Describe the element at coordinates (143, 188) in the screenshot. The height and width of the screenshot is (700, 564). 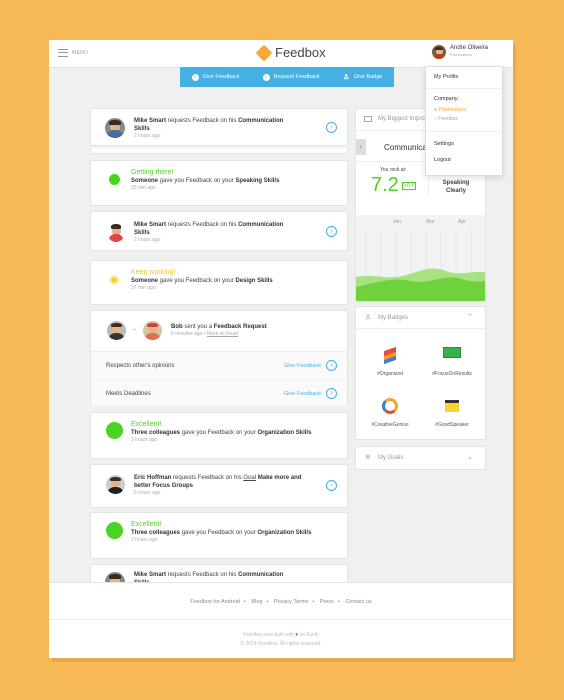
I see `timestamp: 25 min ago` at that location.